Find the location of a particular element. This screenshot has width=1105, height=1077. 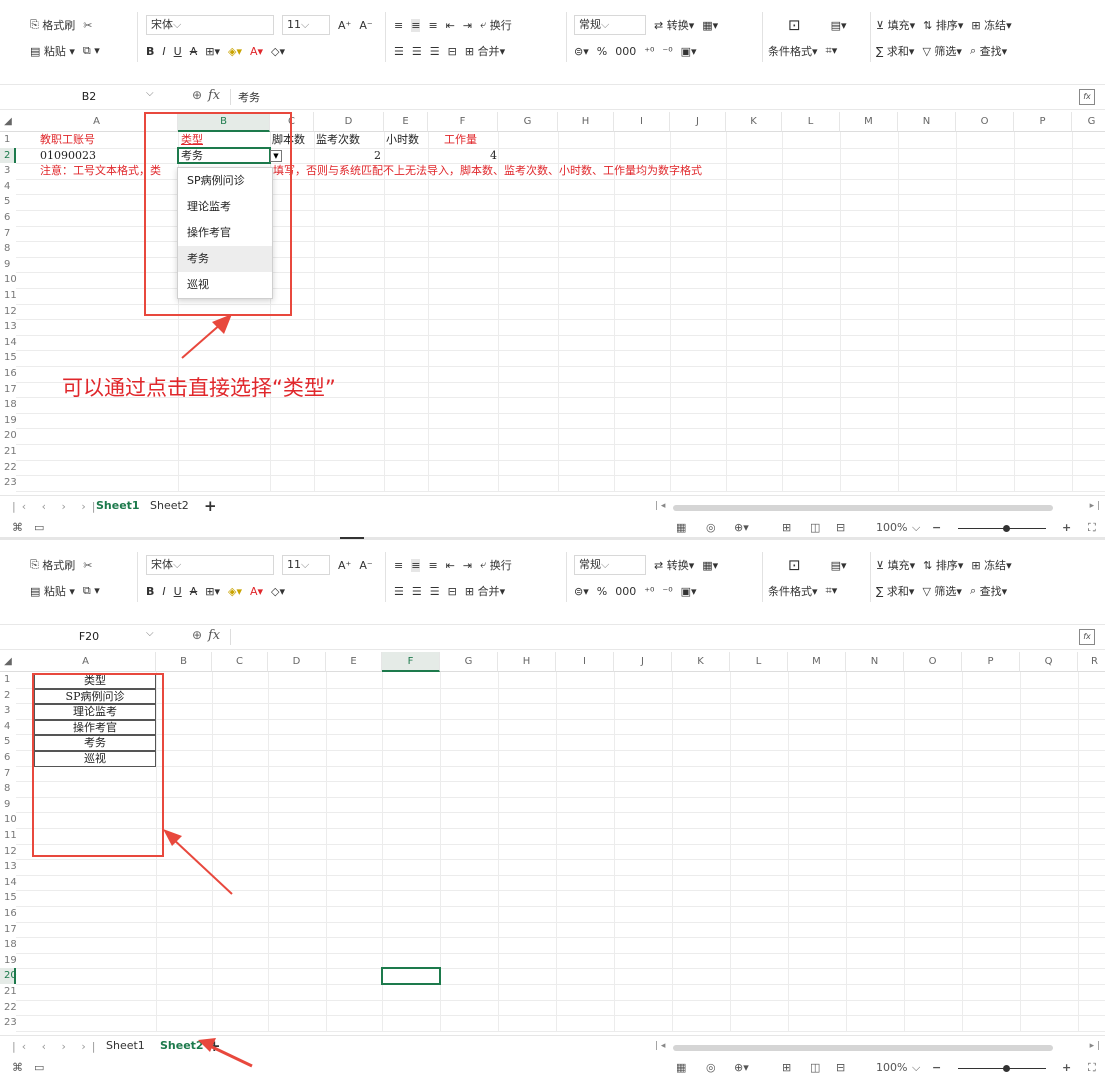

formula-input: 考务 is located at coordinates (249, 97).